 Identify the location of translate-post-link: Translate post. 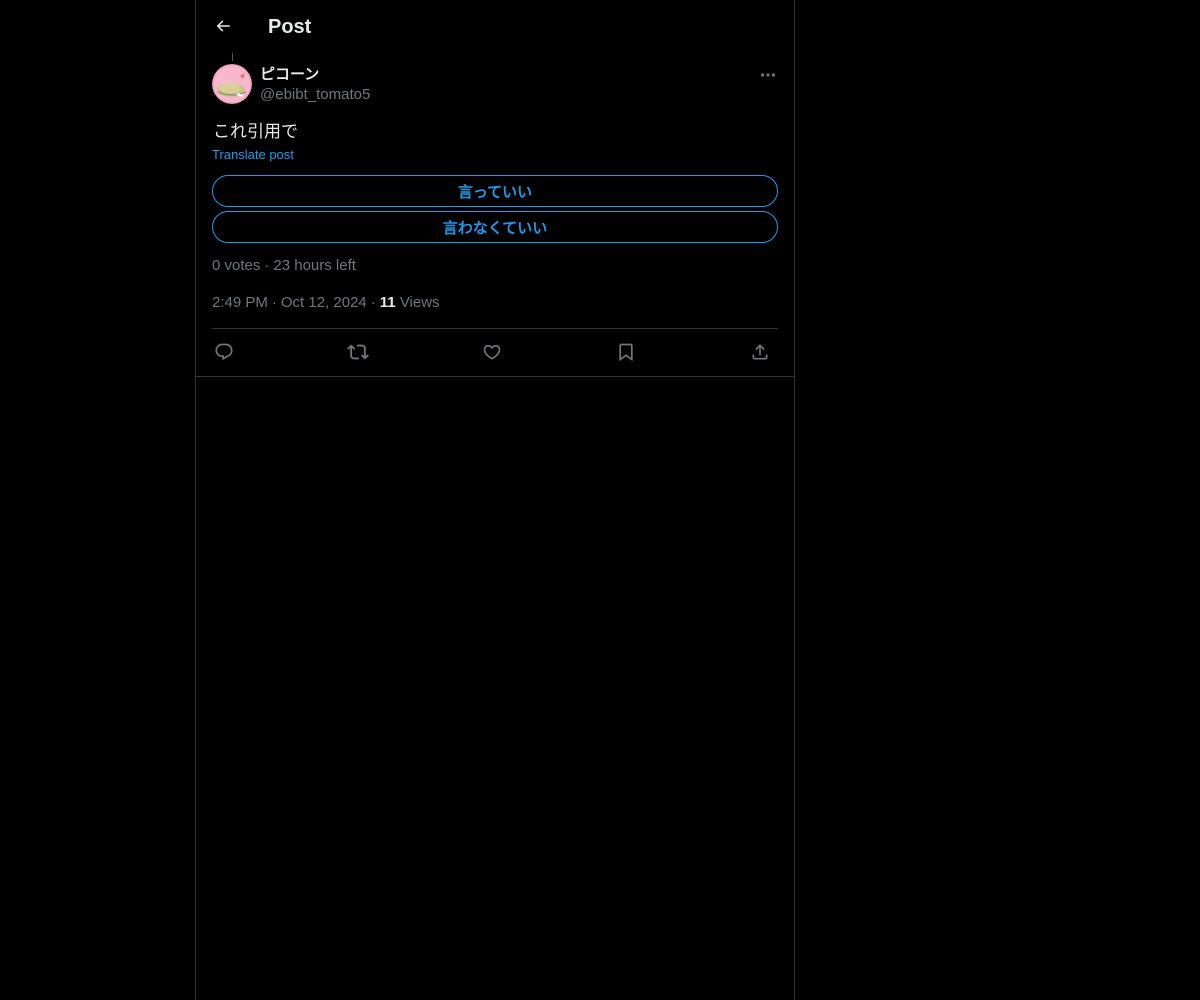
(253, 155).